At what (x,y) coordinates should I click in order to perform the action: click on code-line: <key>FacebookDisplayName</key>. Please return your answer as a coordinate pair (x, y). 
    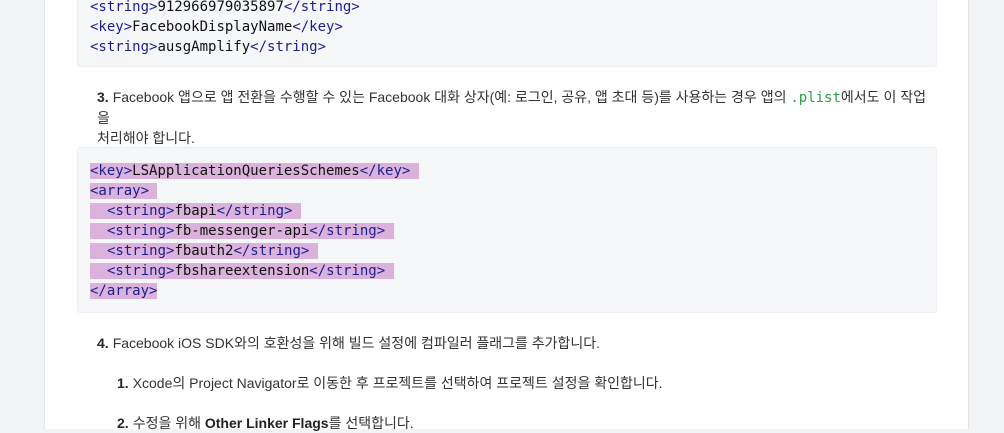
    Looking at the image, I should click on (216, 27).